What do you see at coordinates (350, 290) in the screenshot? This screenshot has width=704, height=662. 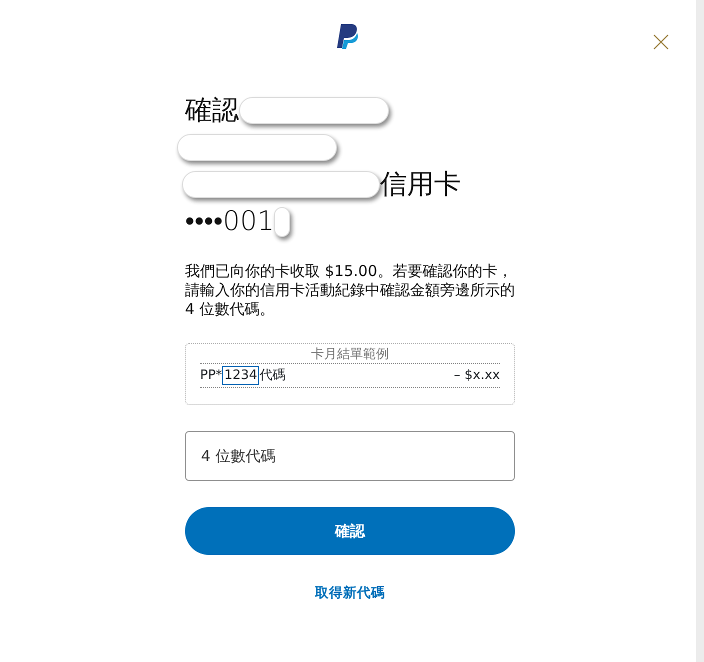 I see `message-text: 我們已向你的卡收取 $15.00。若要確認你的卡，請輸入你的信用卡活動紀錄中確認金額旁邊所示的 4 位數代碼。` at bounding box center [350, 290].